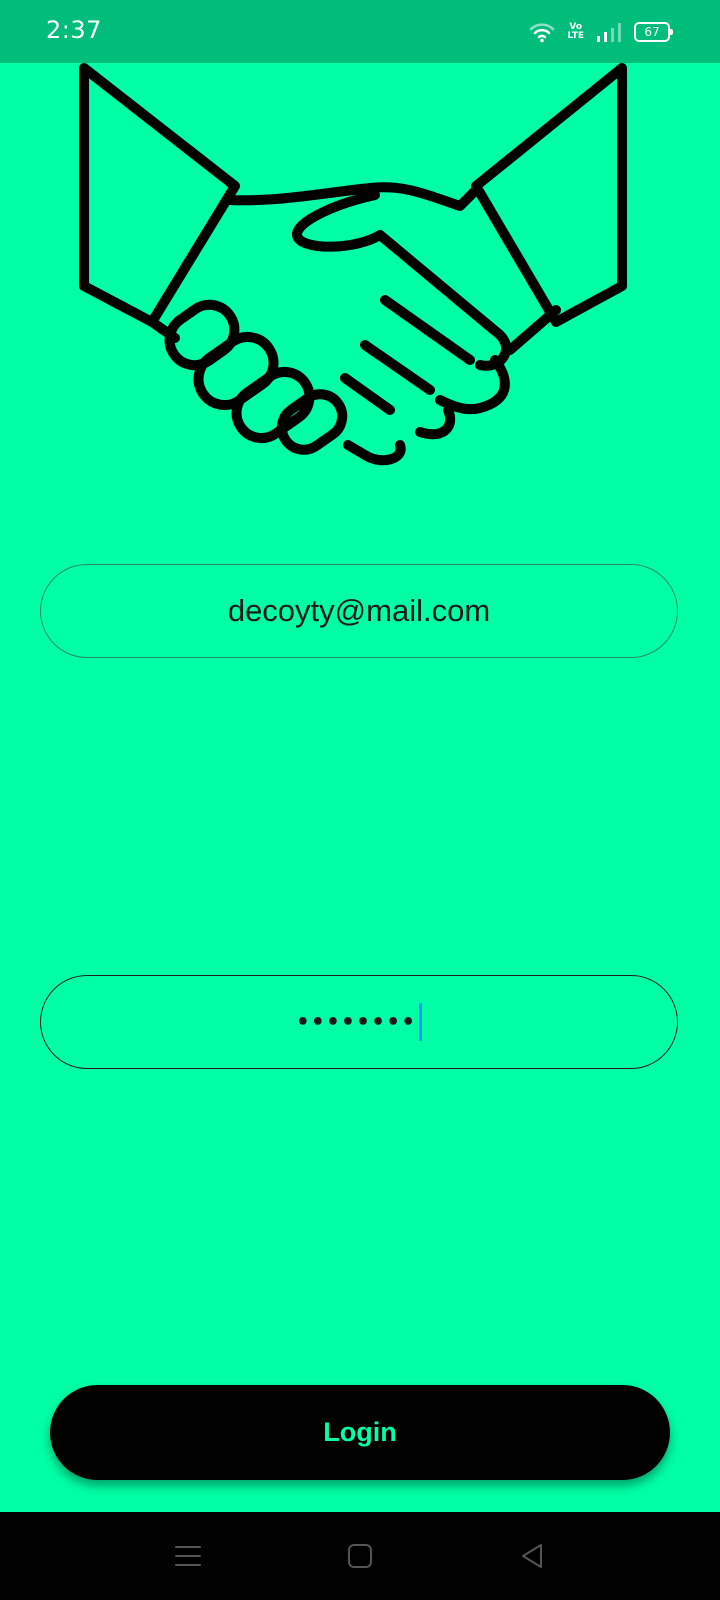 The height and width of the screenshot is (1600, 720). I want to click on status-icons: Vo LTE 67, so click(601, 32).